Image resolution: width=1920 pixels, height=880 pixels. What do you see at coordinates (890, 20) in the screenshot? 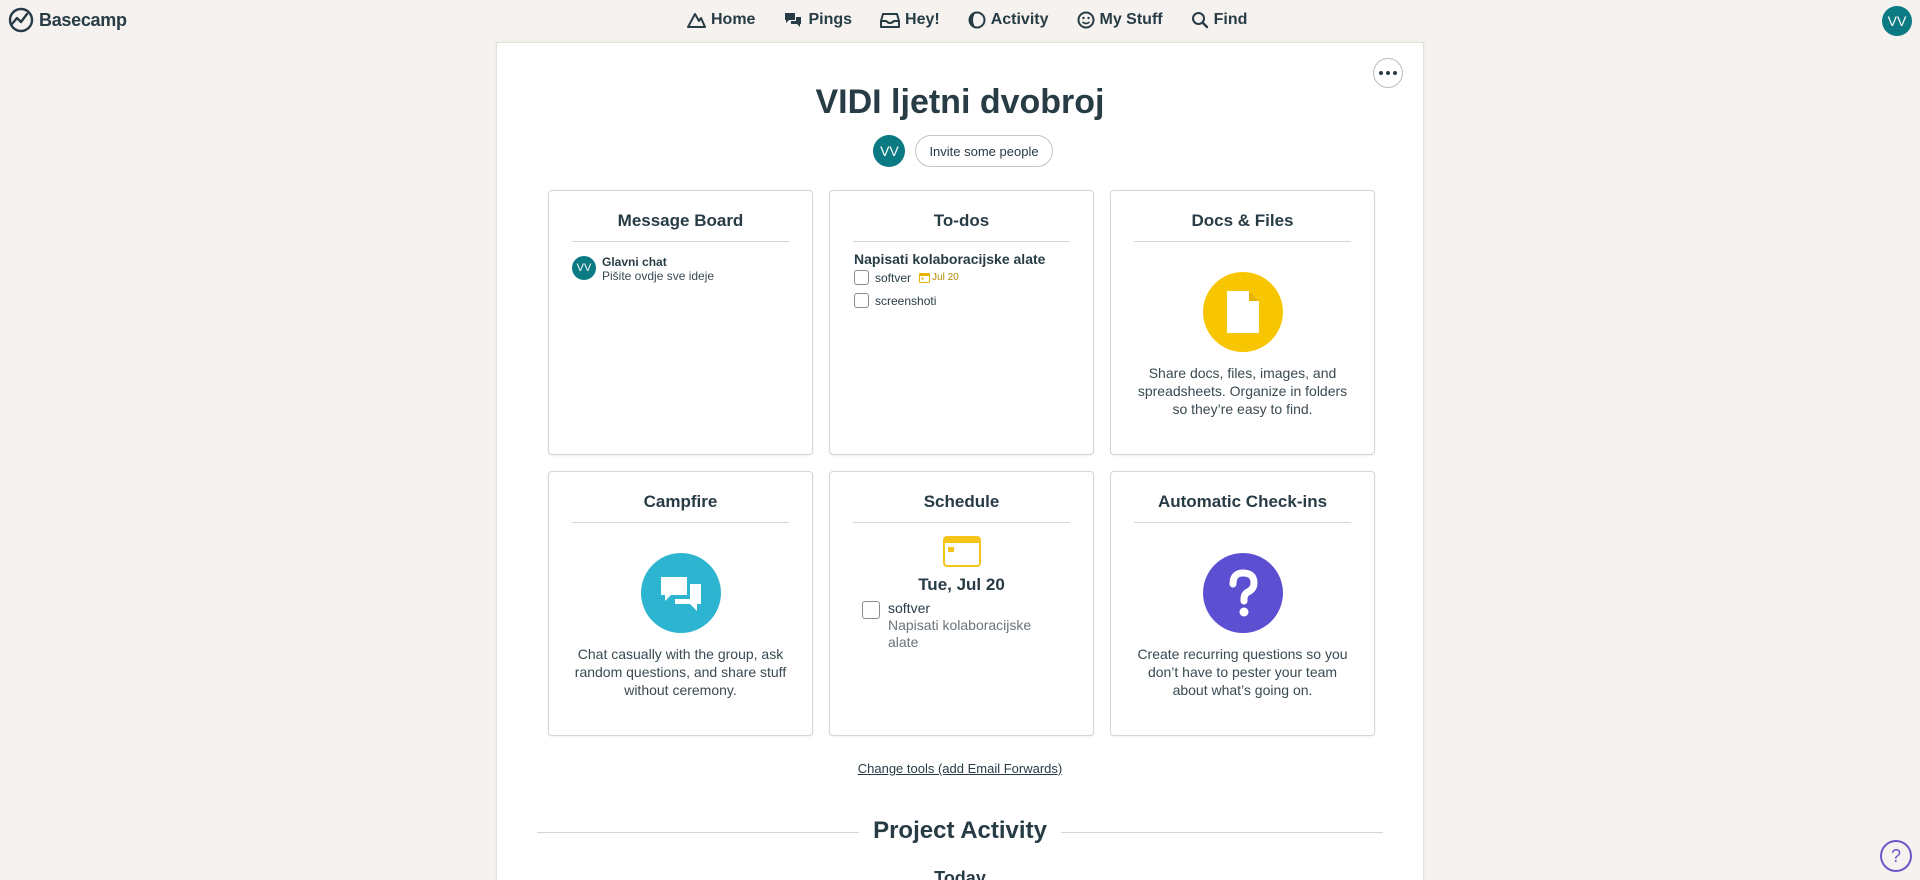
I see `inbox-icon` at bounding box center [890, 20].